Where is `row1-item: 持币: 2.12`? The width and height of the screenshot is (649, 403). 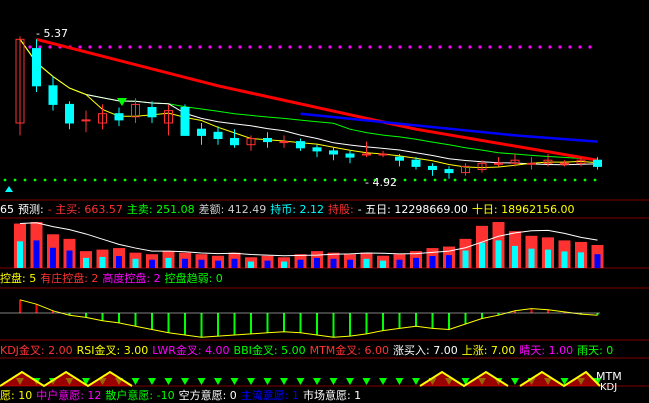
row1-item: 持币: 2.12 is located at coordinates (297, 209).